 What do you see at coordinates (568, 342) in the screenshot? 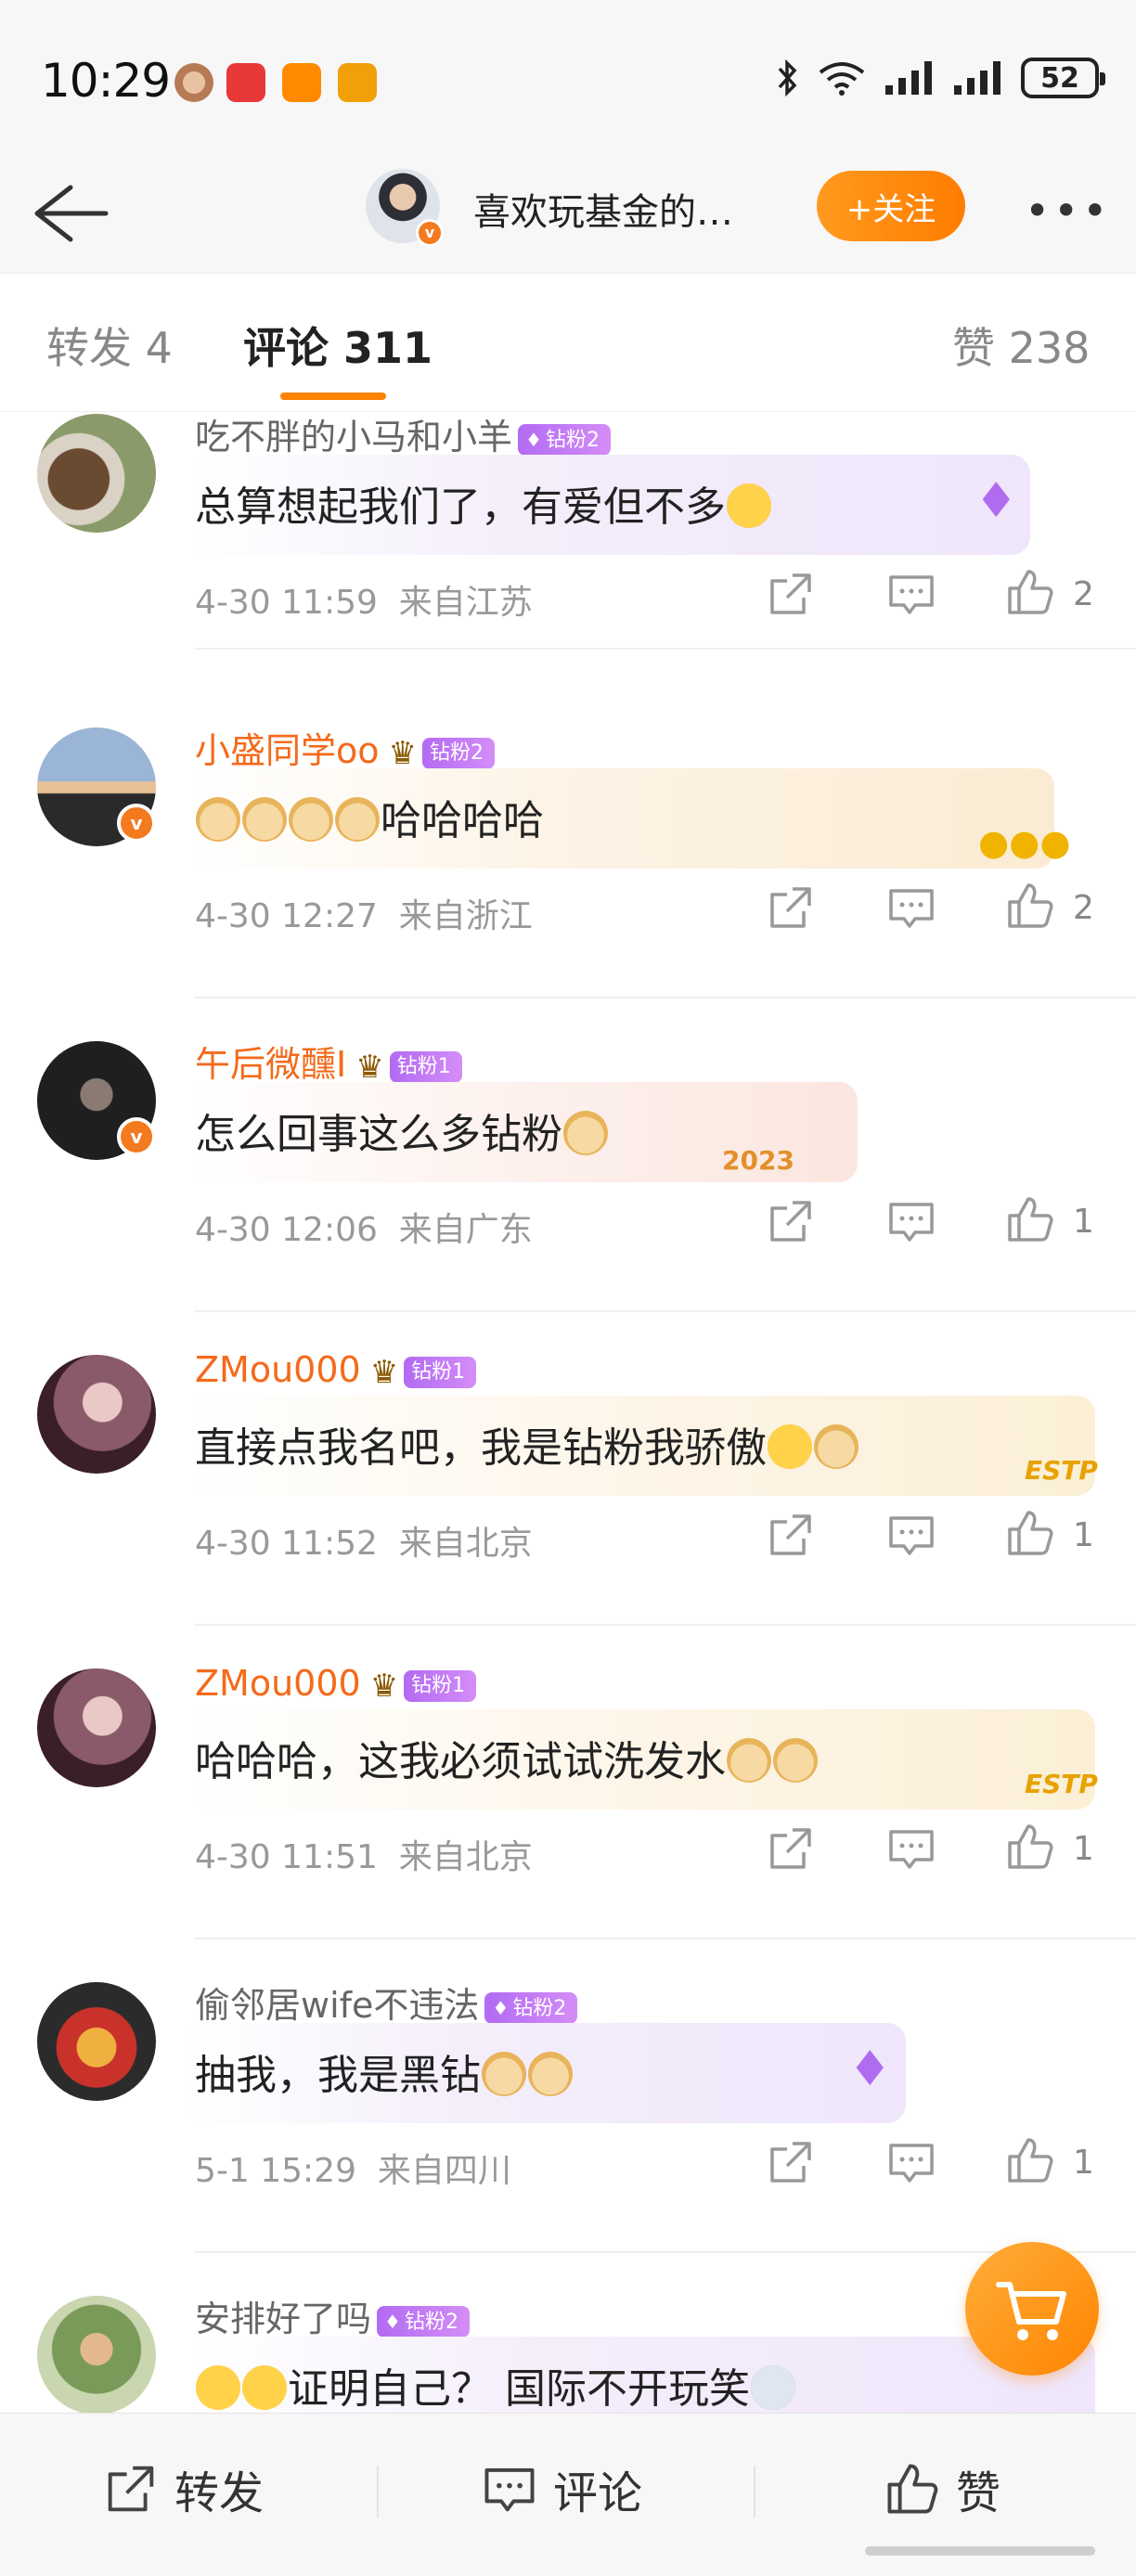
I see `post-tabs: 转发 4 评论 311 赞 238` at bounding box center [568, 342].